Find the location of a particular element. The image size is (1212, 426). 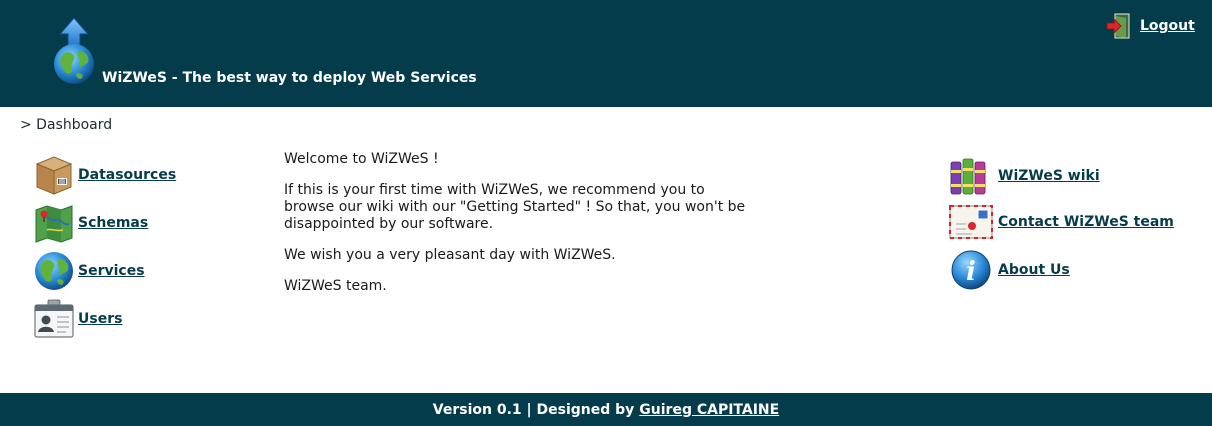

contact-link-label: Contact WiZWeS team is located at coordinates (1086, 222).